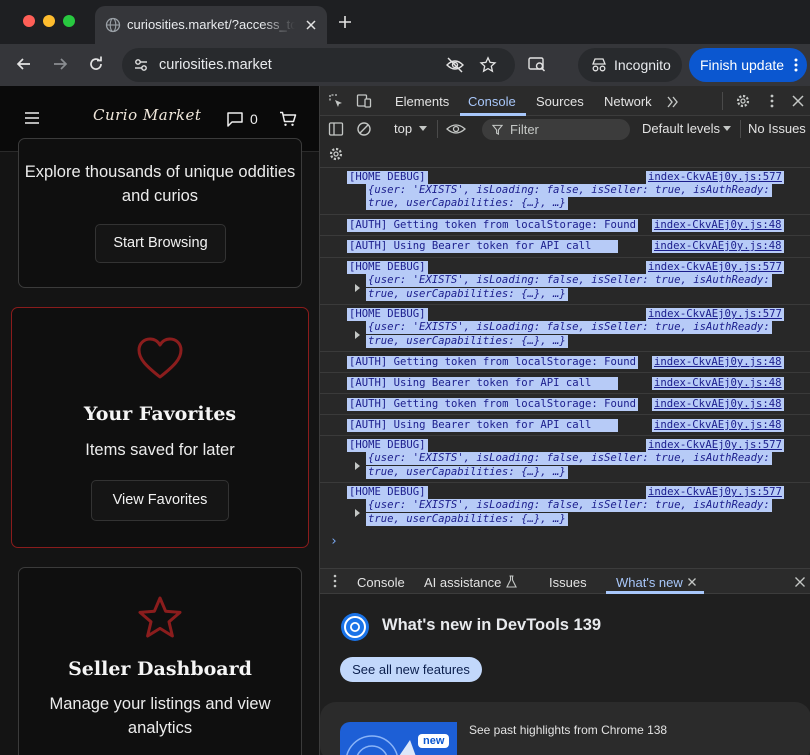 This screenshot has height=755, width=810. I want to click on past-highlights-card: new See past highlights from Chrome 138, so click(565, 728).